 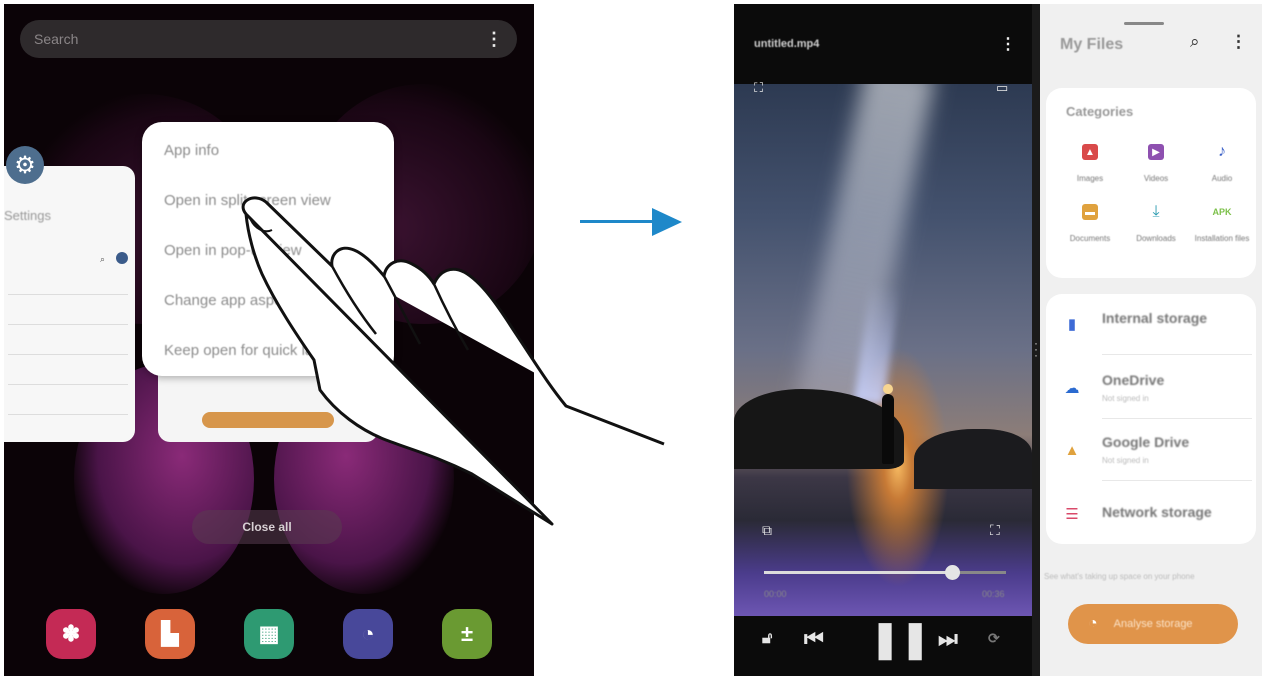 I want to click on page-title: My Files, so click(x=1092, y=44).